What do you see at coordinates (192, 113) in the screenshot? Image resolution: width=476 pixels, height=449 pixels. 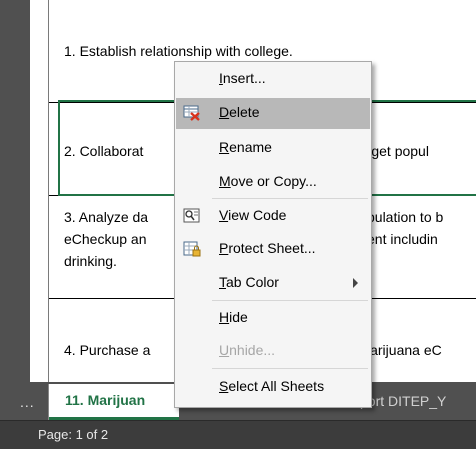 I see `delete-sheet-icon` at bounding box center [192, 113].